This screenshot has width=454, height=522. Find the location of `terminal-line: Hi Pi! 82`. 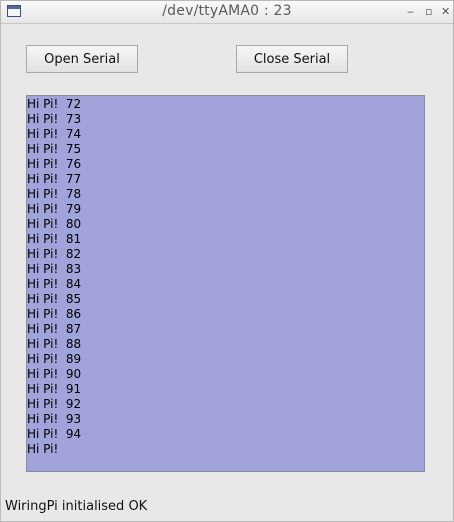

terminal-line: Hi Pi! 82 is located at coordinates (54, 254).